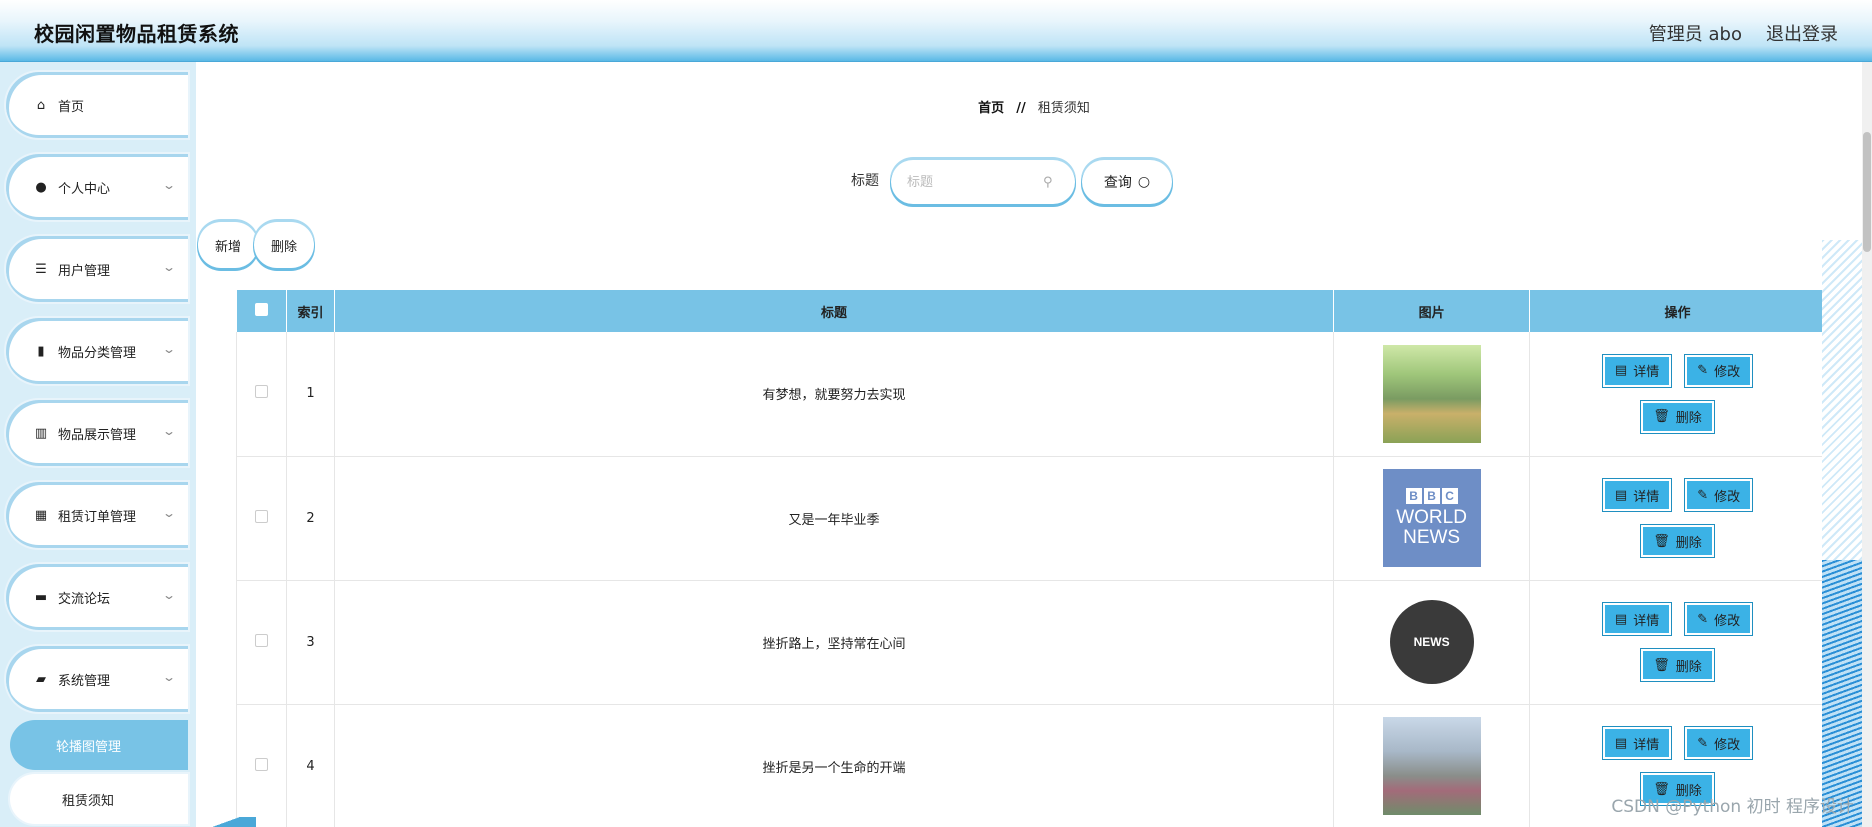 Image resolution: width=1872 pixels, height=827 pixels. Describe the element at coordinates (84, 681) in the screenshot. I see `sidebar-item-label: 系统管理` at that location.